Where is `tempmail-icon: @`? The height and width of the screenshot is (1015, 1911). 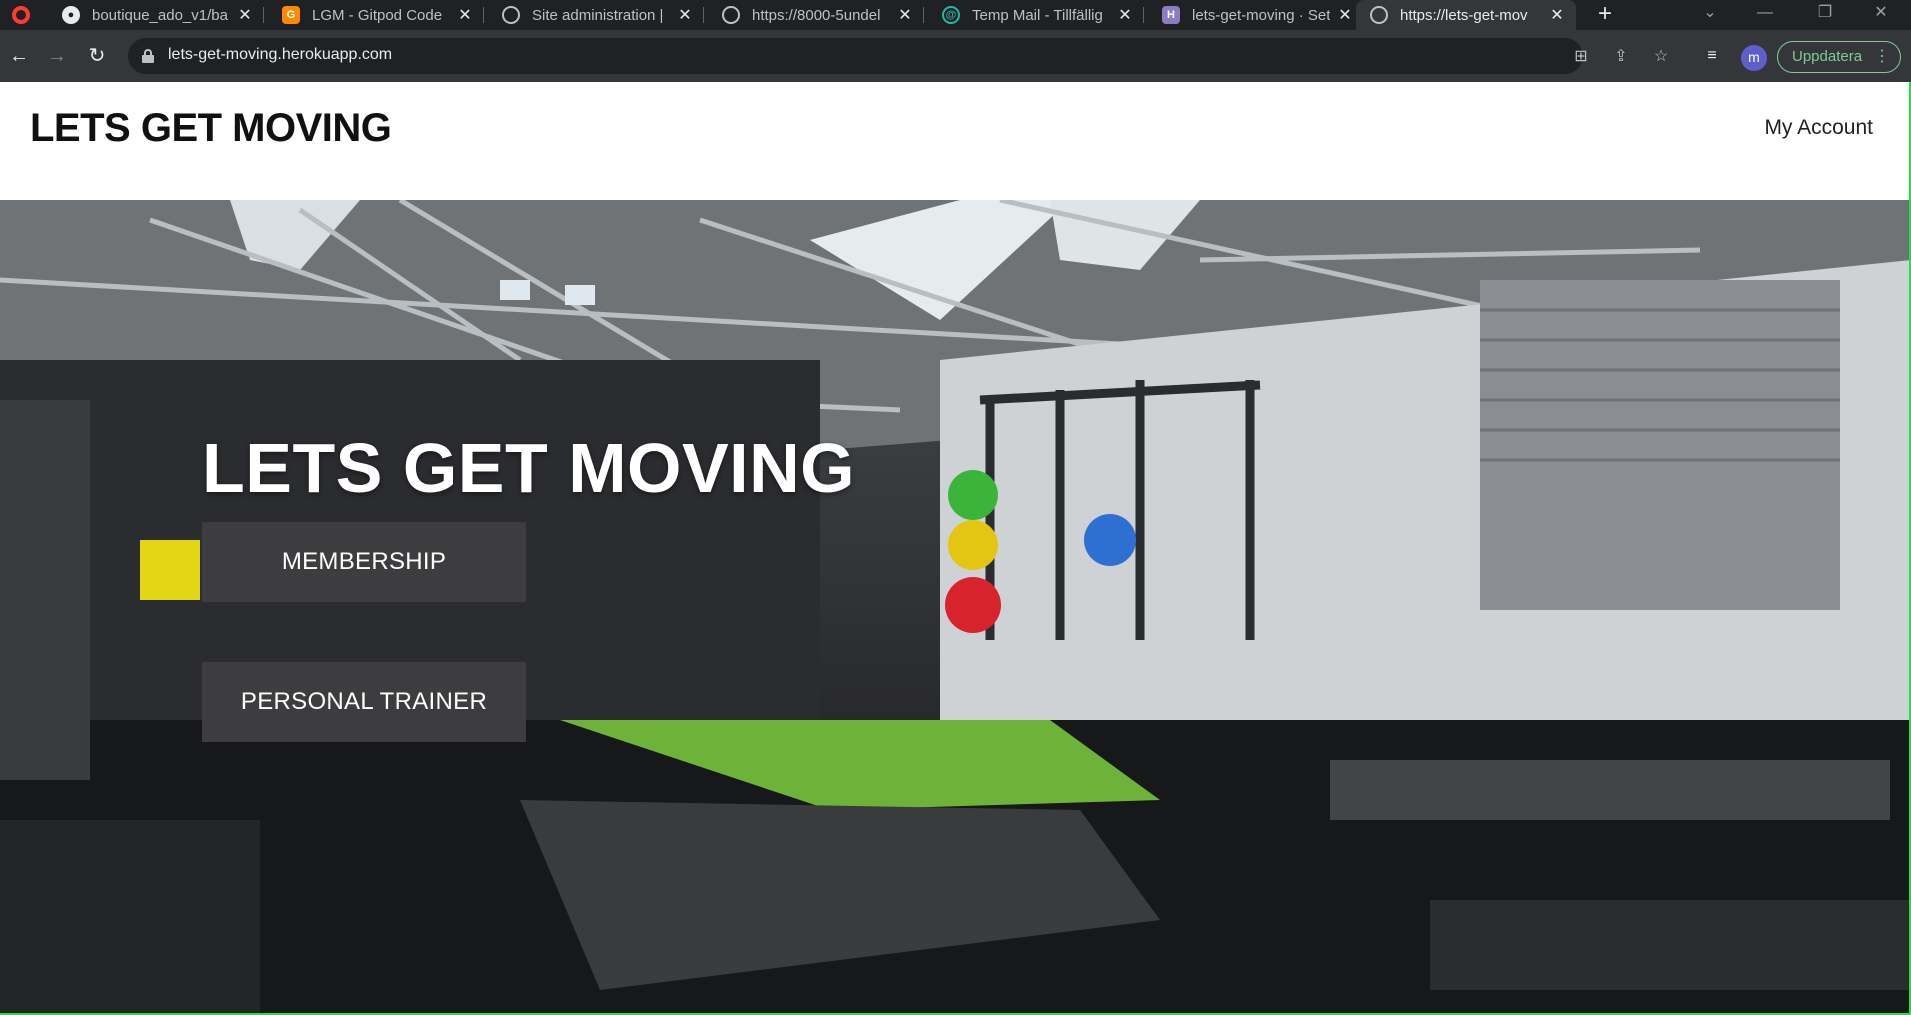 tempmail-icon: @ is located at coordinates (951, 15).